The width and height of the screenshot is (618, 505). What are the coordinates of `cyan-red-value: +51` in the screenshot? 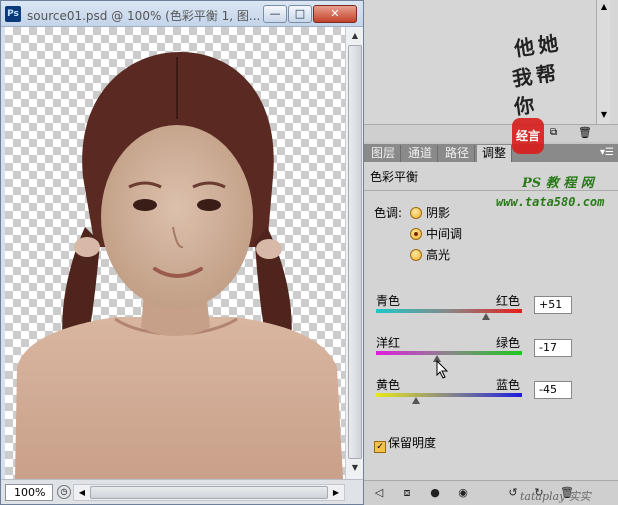 It's located at (553, 305).